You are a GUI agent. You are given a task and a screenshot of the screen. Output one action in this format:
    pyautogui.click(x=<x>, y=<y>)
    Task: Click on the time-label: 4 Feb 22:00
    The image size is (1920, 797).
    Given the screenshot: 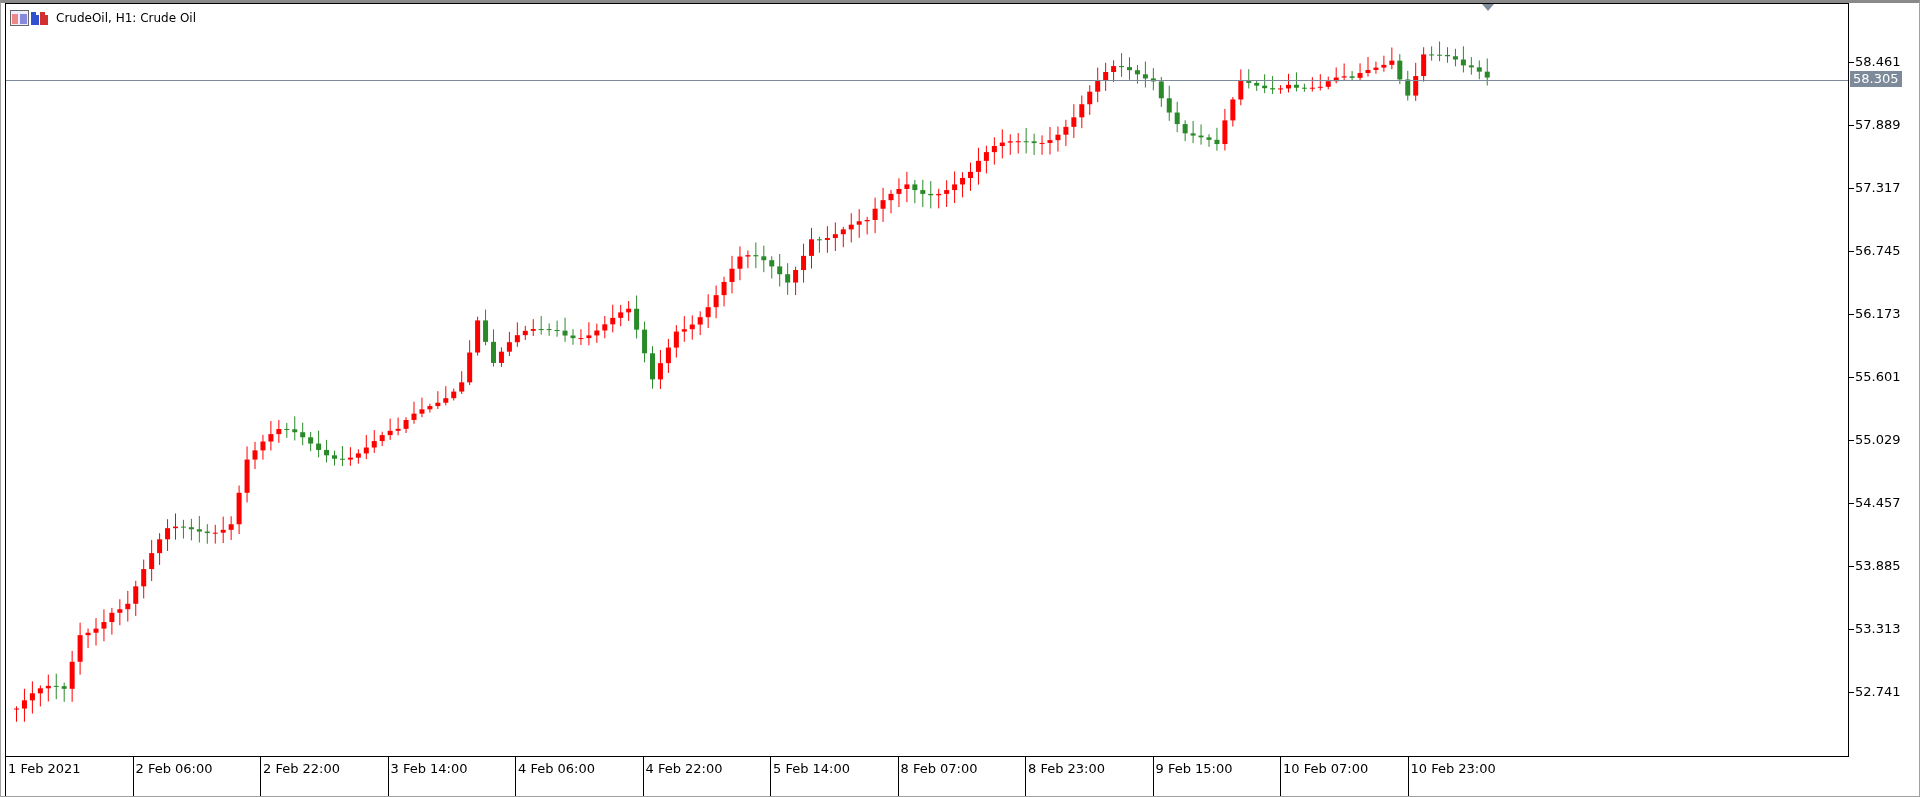 What is the action you would take?
    pyautogui.click(x=706, y=776)
    